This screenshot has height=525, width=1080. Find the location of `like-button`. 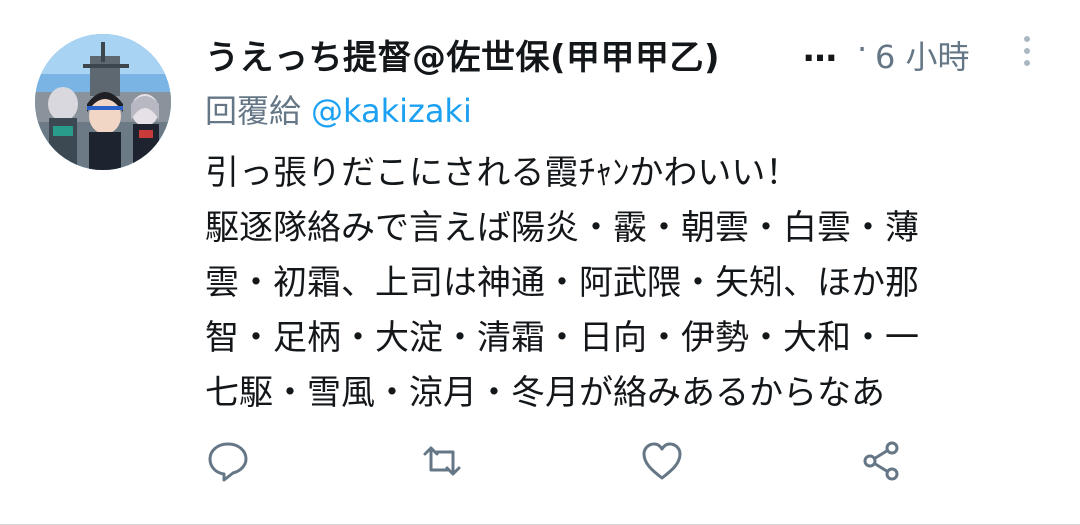

like-button is located at coordinates (662, 461).